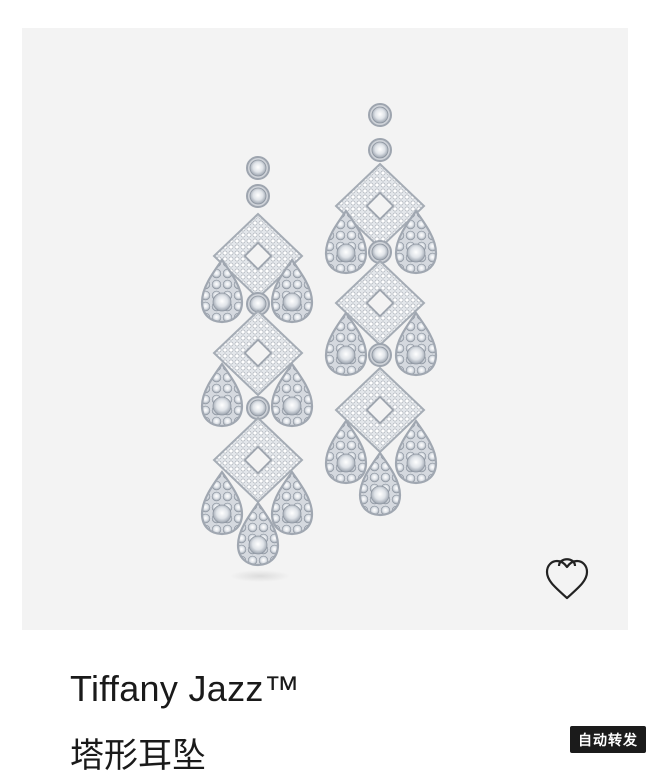  What do you see at coordinates (325, 14) in the screenshot?
I see `top-spacer` at bounding box center [325, 14].